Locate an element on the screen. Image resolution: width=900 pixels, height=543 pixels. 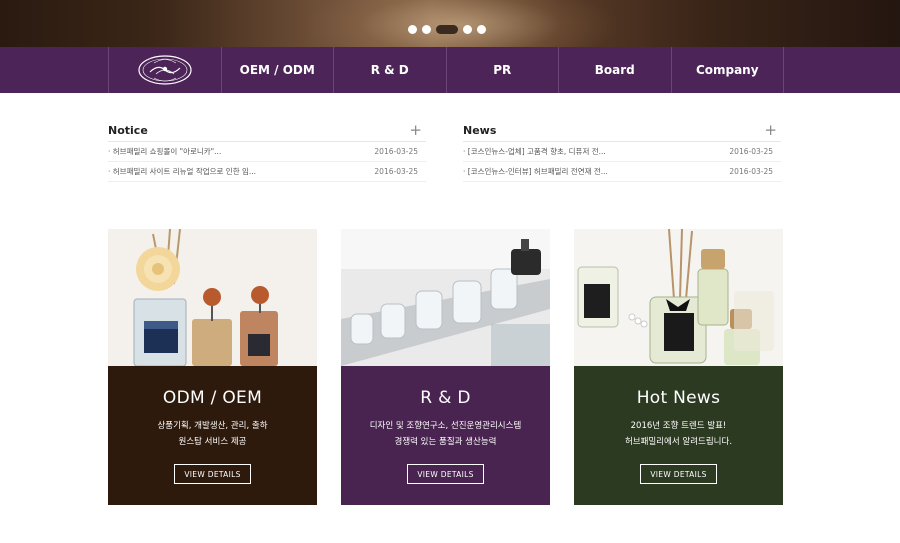
card-rd-line2: 경쟁력 있는 품질과 생산능력 is located at coordinates (445, 442).